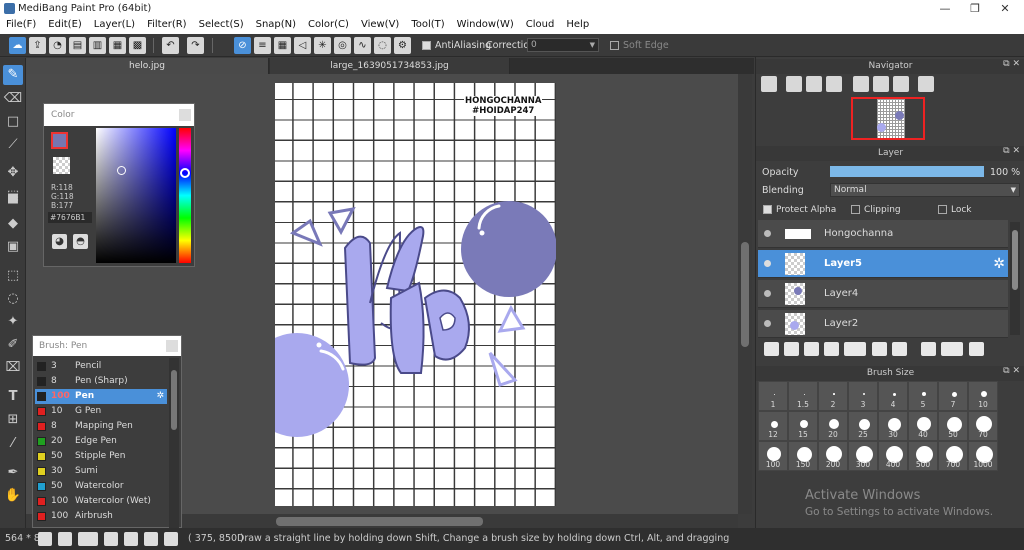  Describe the element at coordinates (121, 170) in the screenshot. I see `sv-picker-handle` at that location.